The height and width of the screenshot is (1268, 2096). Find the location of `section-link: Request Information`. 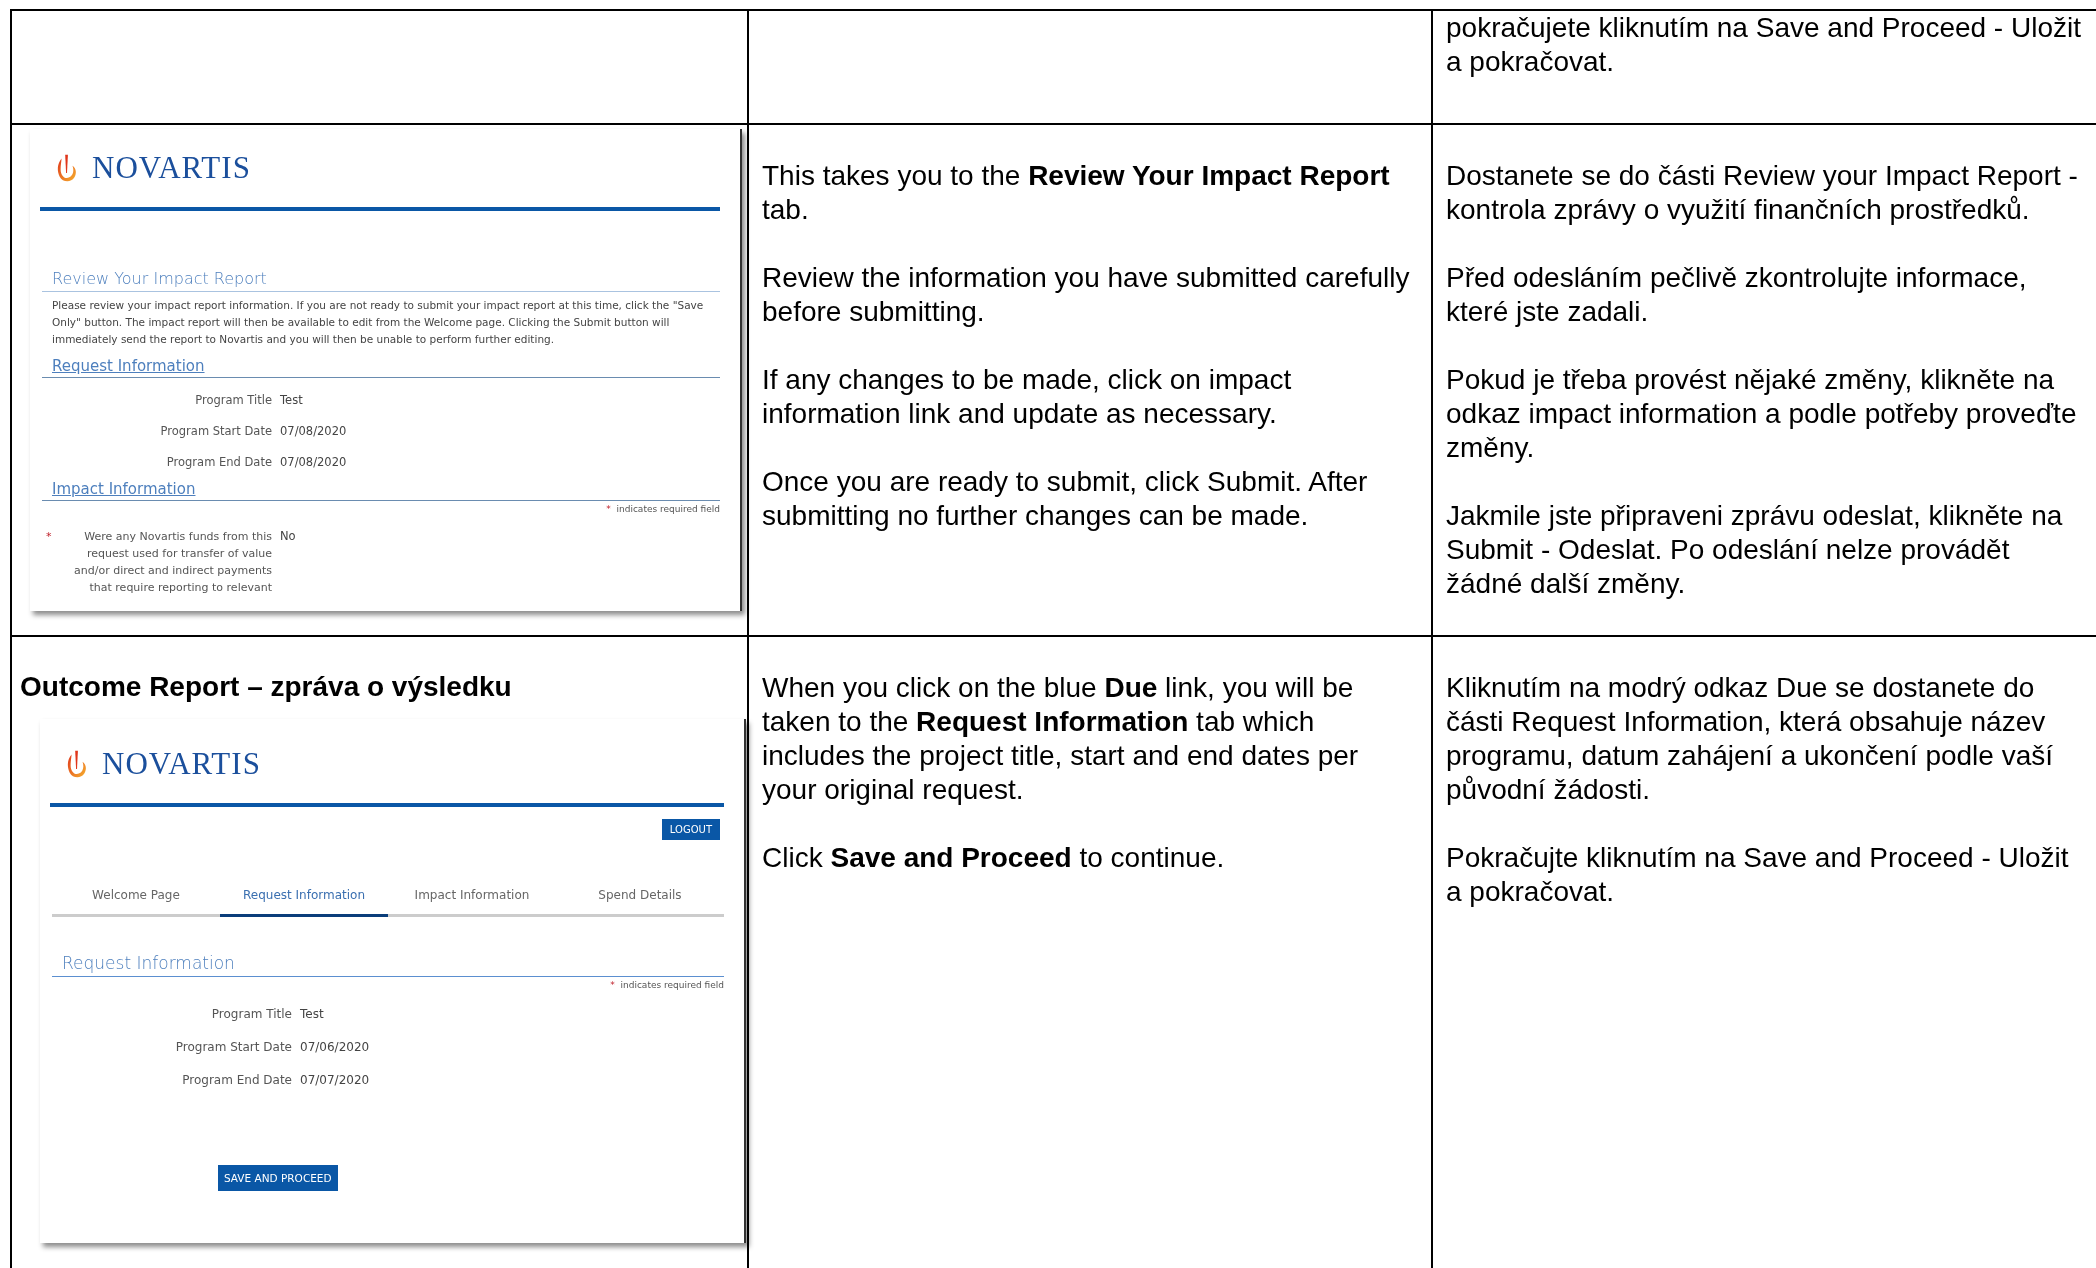

section-link: Request Information is located at coordinates (128, 366).